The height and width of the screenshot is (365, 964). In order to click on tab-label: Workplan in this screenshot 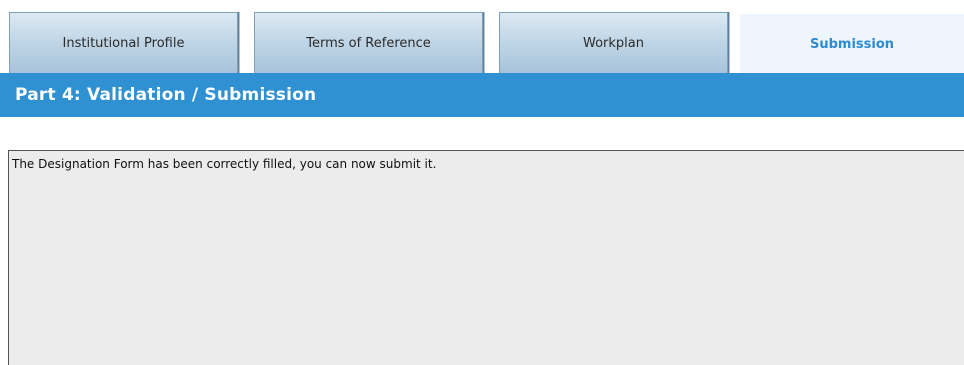, I will do `click(613, 43)`.